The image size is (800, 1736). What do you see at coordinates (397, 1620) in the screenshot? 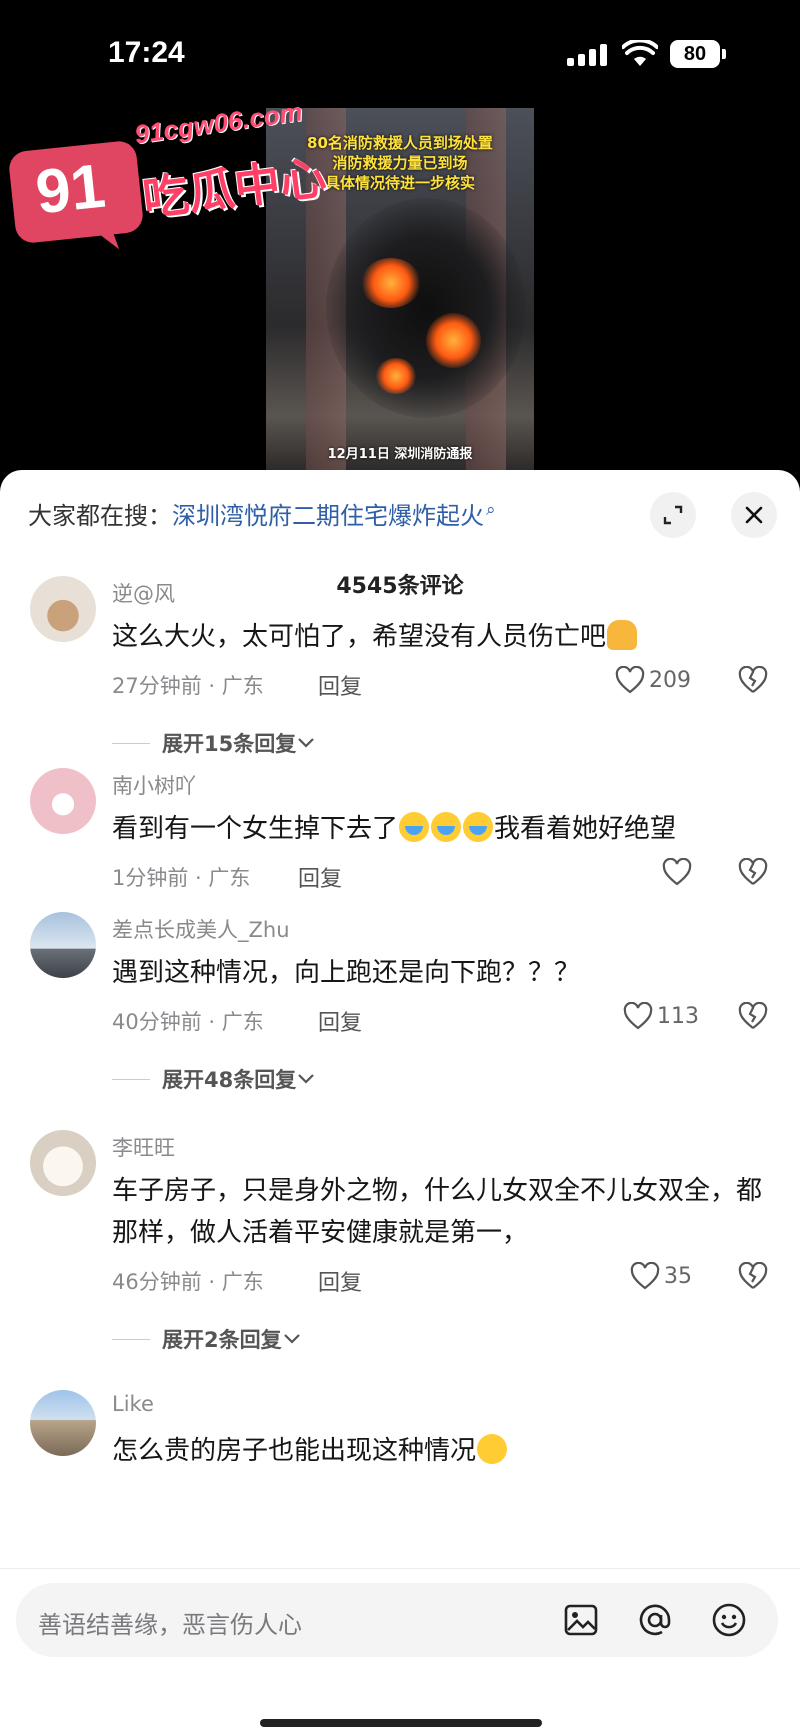
I see `comment-input: 善语结善缘，恶言伤人心` at bounding box center [397, 1620].